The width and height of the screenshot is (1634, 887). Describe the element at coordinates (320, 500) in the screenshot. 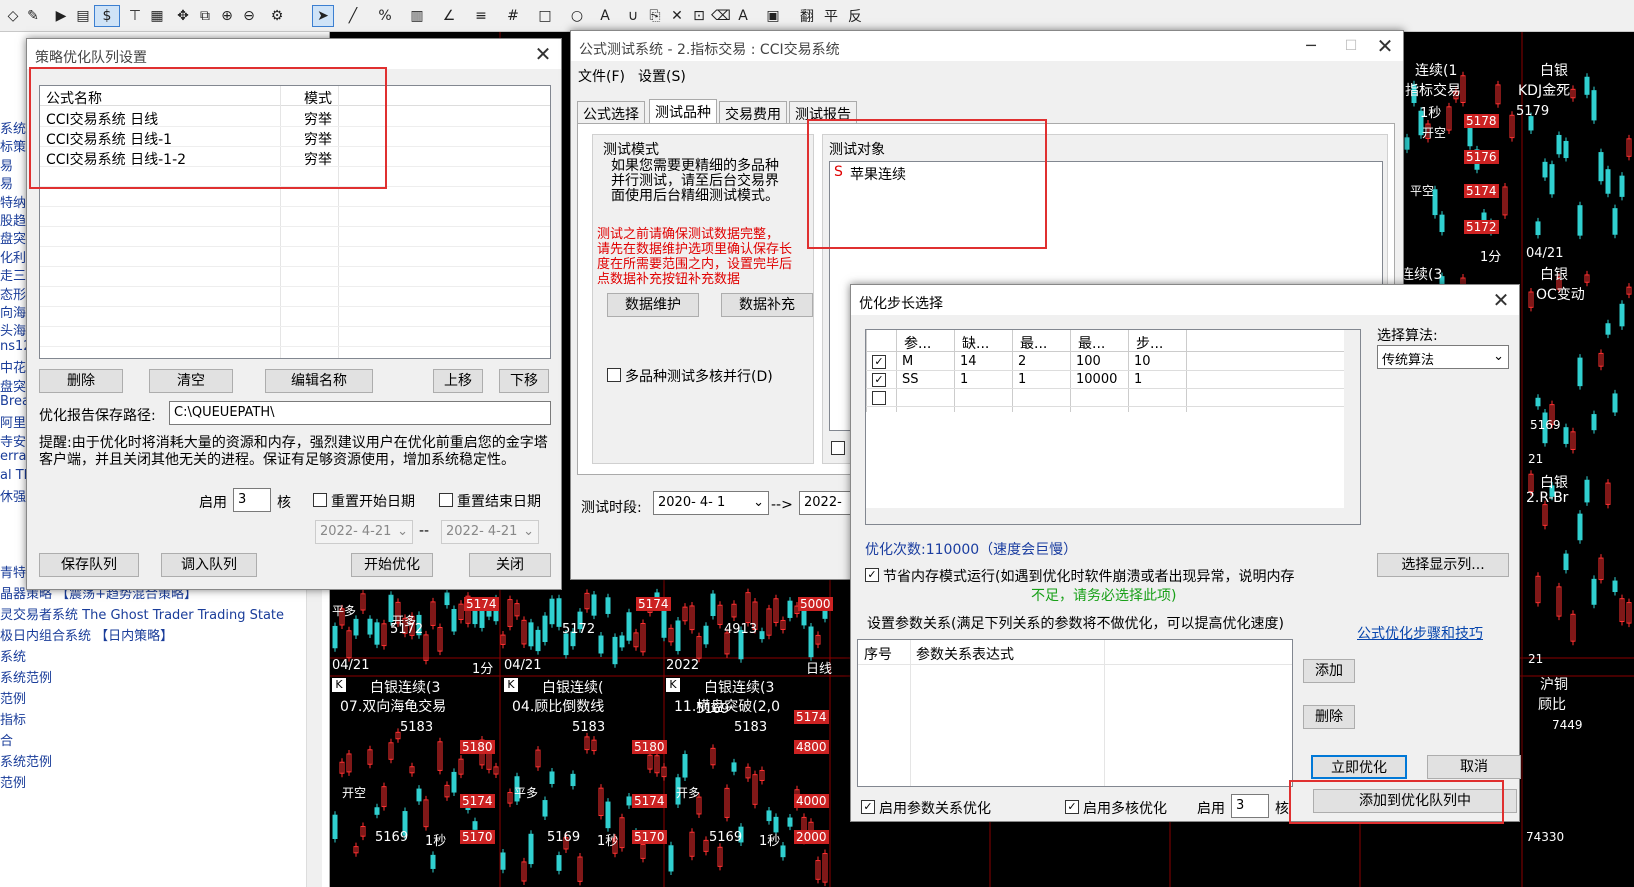

I see `reset-start-checkbox` at that location.